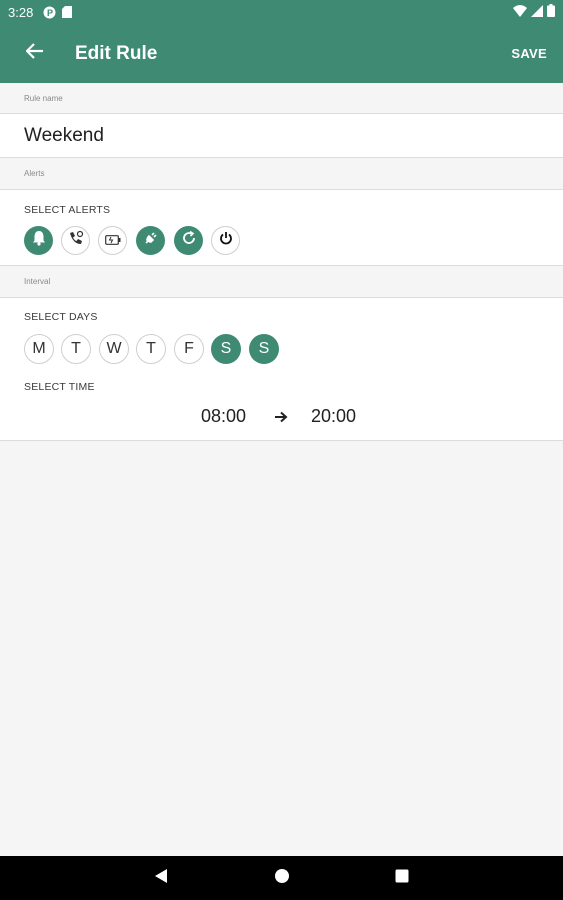 This screenshot has width=563, height=900. I want to click on back-button, so click(35, 53).